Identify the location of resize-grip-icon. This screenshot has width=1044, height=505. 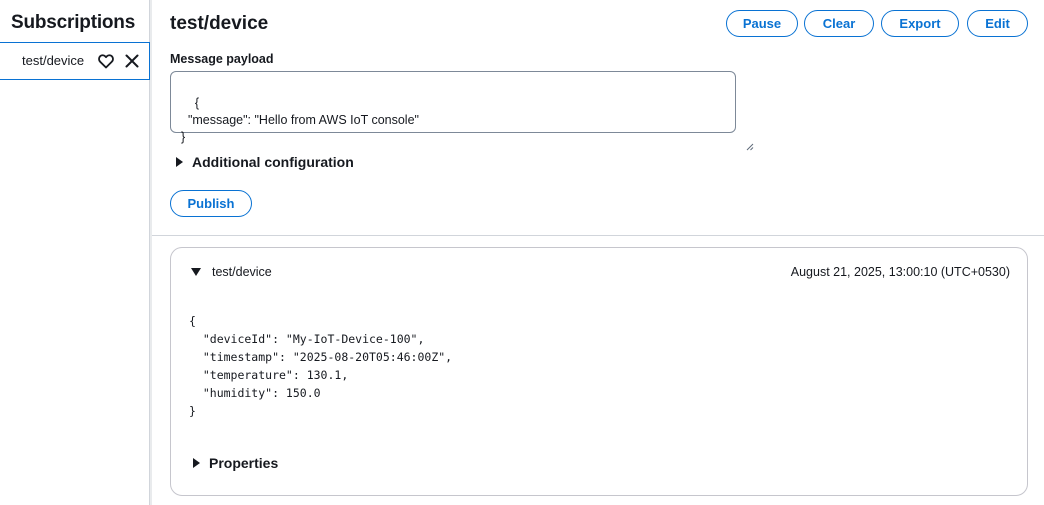
(739, 136).